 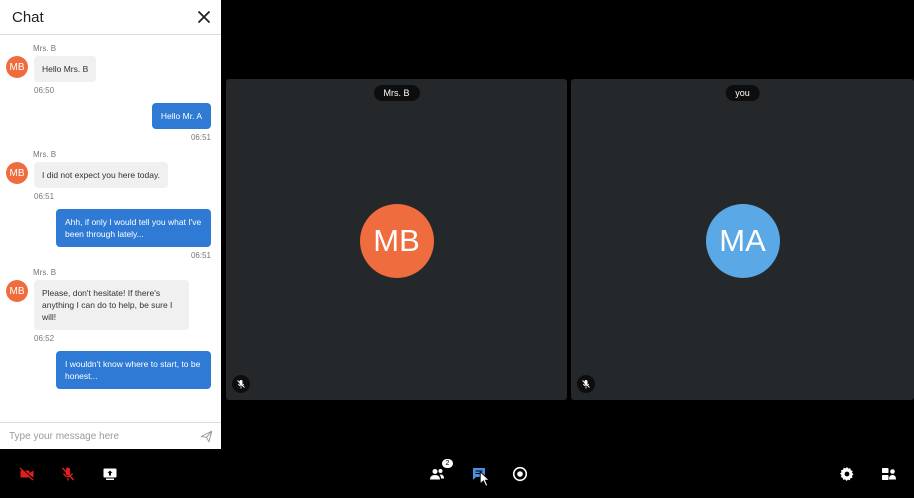 What do you see at coordinates (108, 69) in the screenshot?
I see `message-incoming: Mrs. B MB Hello Mrs. B 06:50` at bounding box center [108, 69].